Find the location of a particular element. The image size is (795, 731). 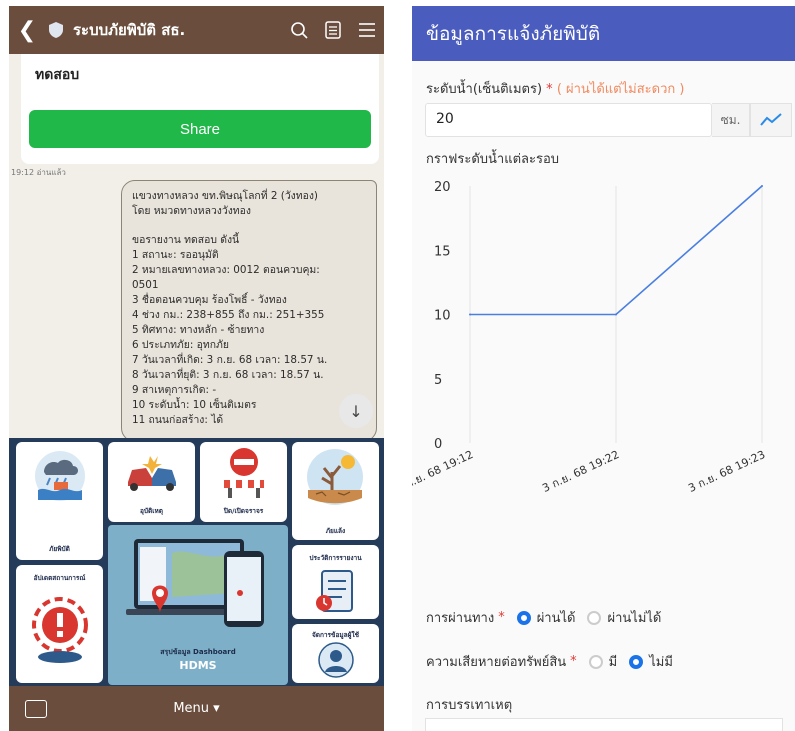

report-document-icon is located at coordinates (334, 591).